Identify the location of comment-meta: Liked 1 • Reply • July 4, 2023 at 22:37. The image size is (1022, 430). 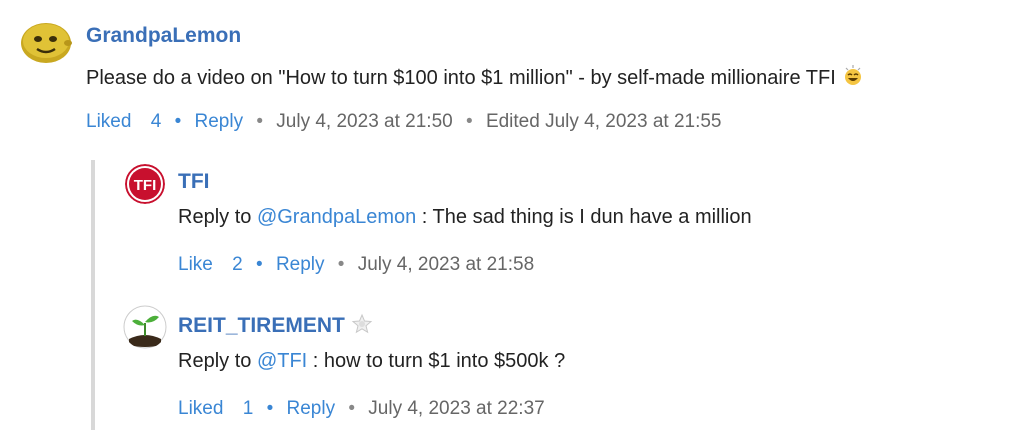
(361, 409).